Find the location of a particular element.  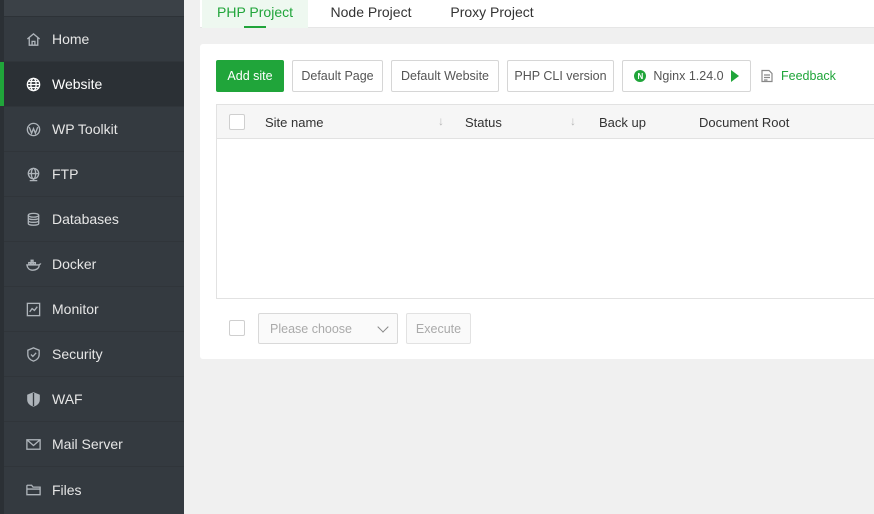

chevron-down-icon is located at coordinates (383, 327).